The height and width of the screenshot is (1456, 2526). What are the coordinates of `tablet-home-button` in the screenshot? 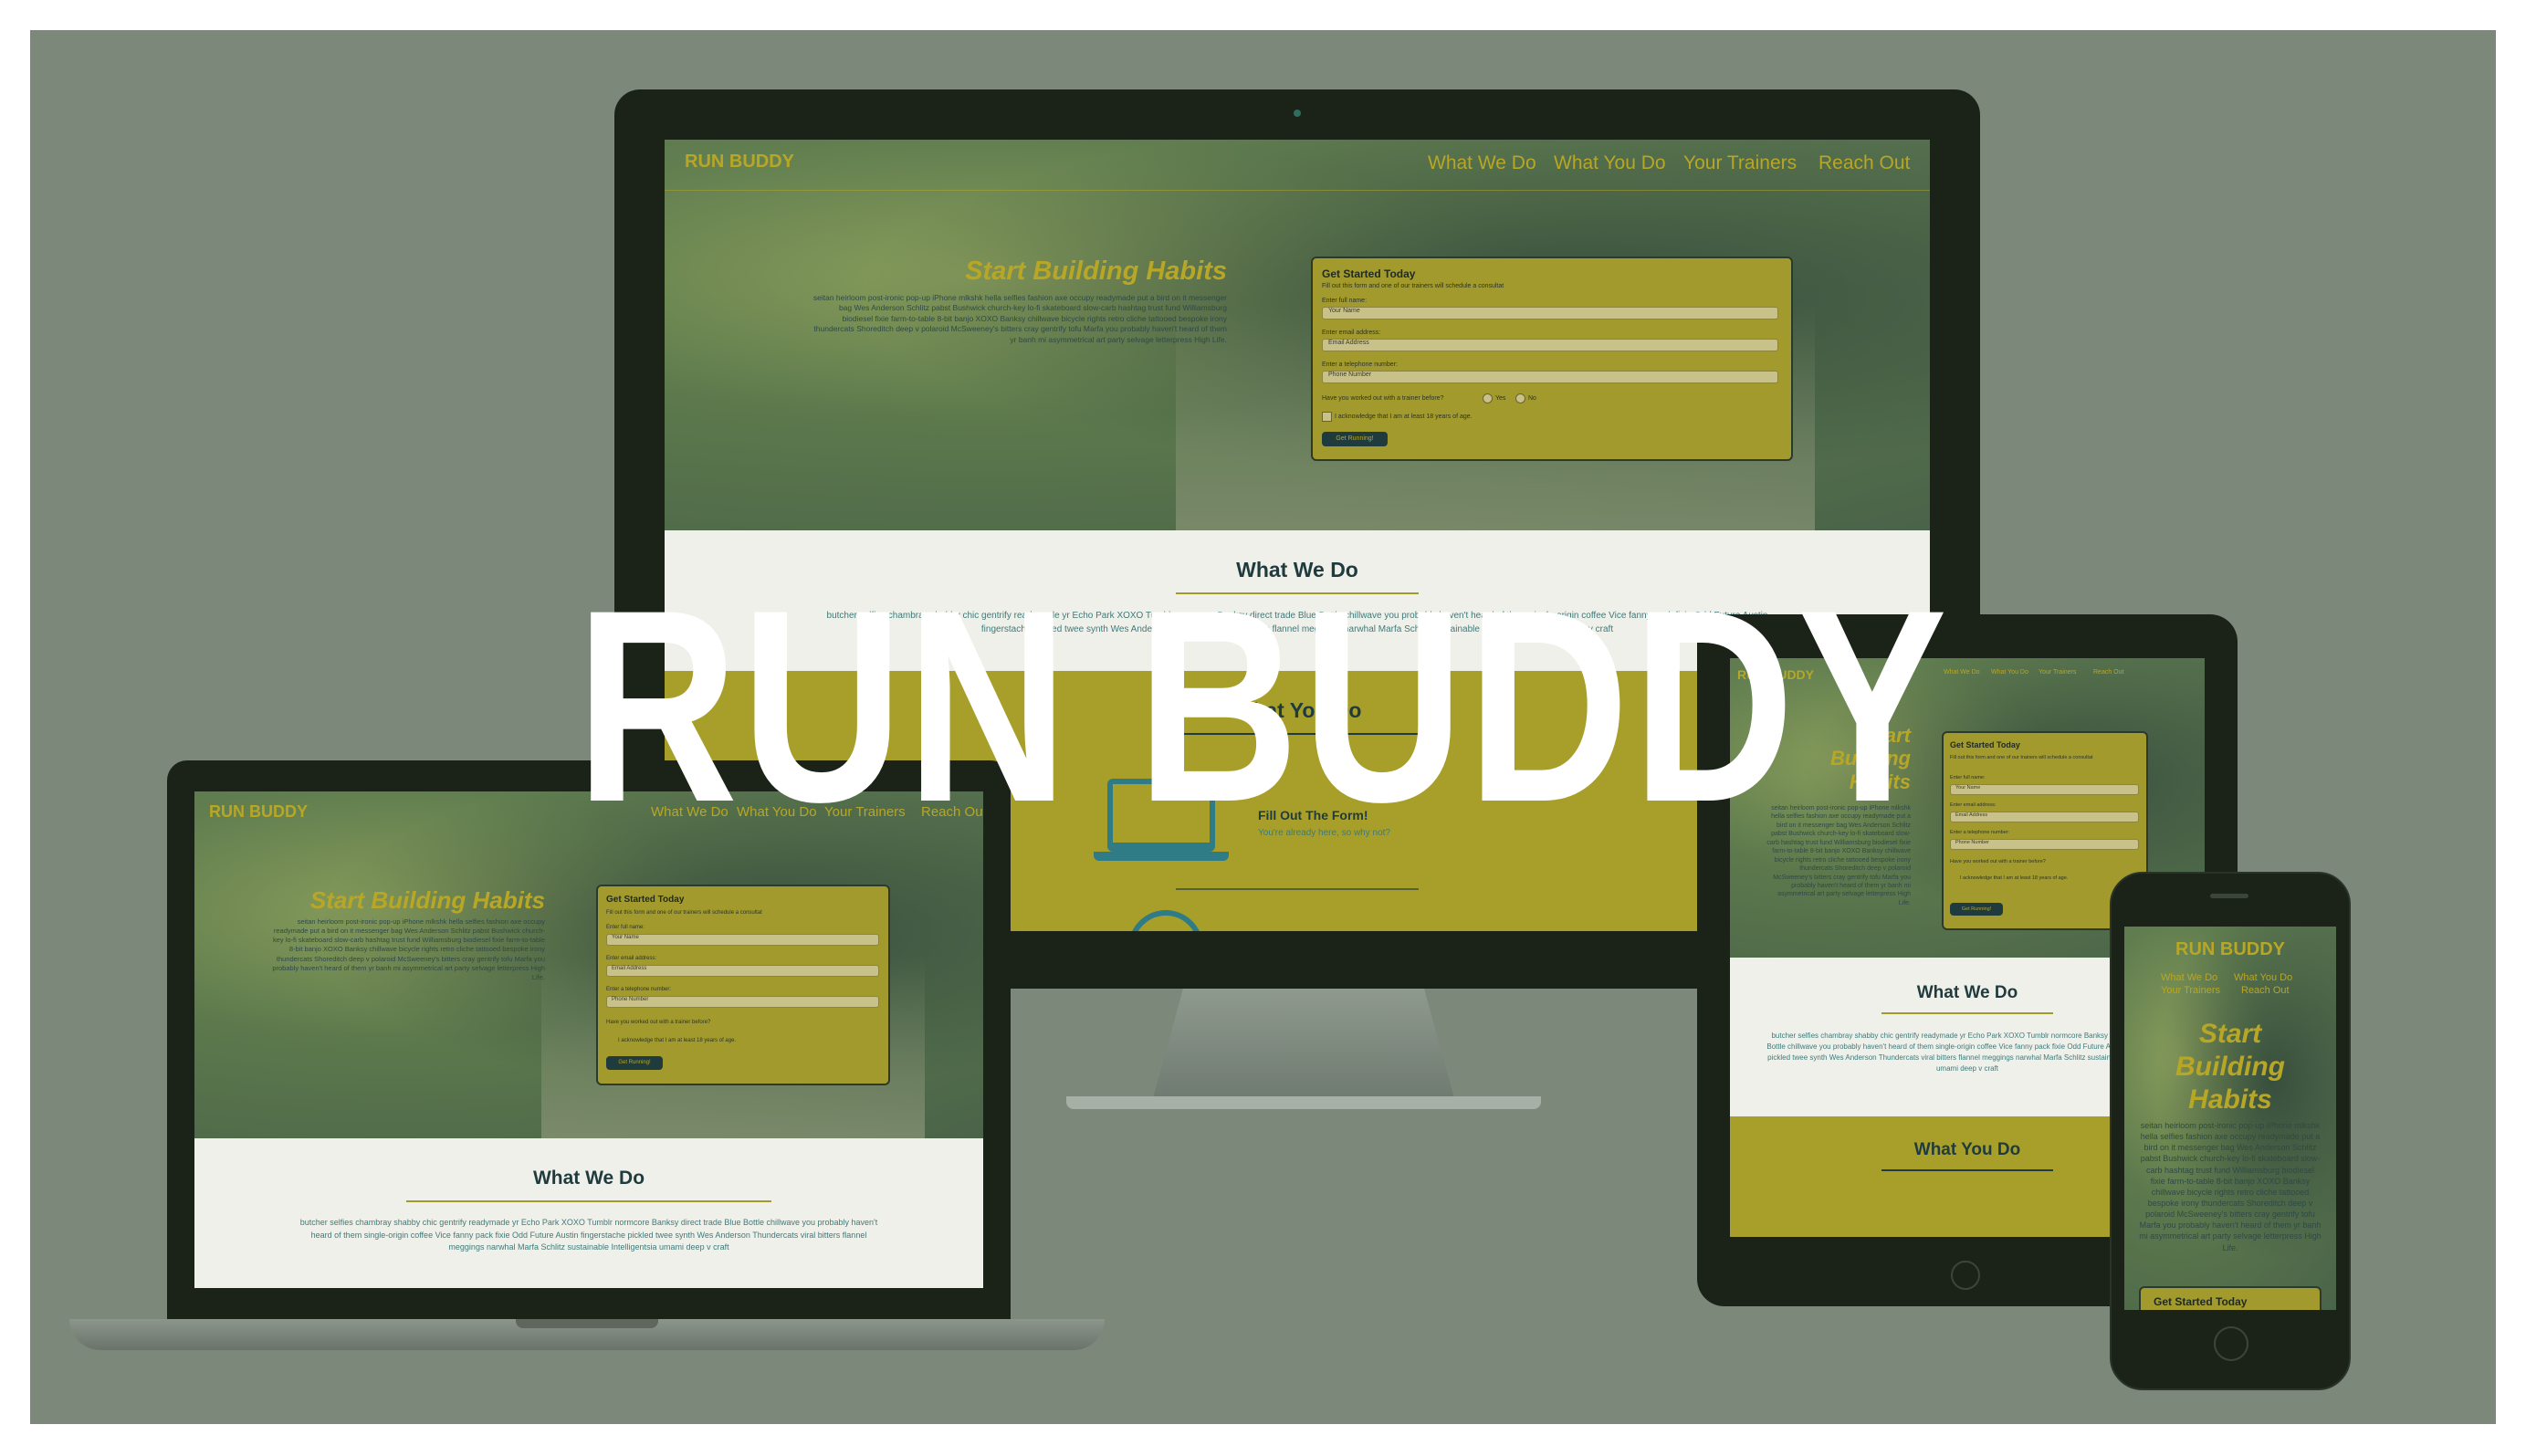 It's located at (1965, 1276).